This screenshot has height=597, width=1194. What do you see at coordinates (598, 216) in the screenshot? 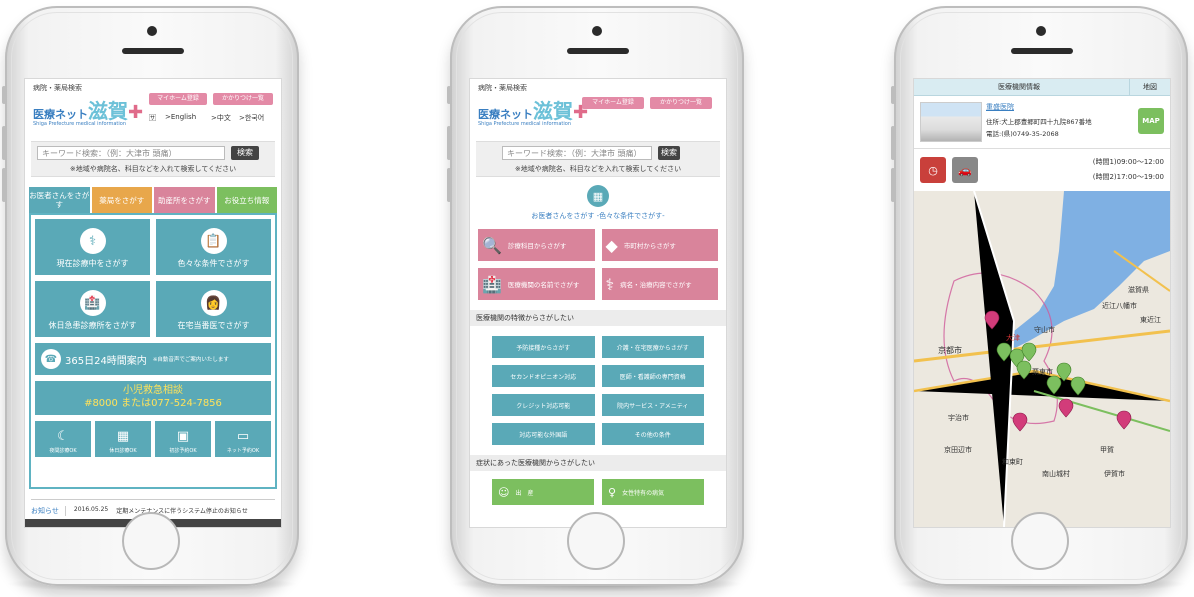
I see `page-title: お医者さんをさがす -色々な条件でさがす-` at bounding box center [598, 216].